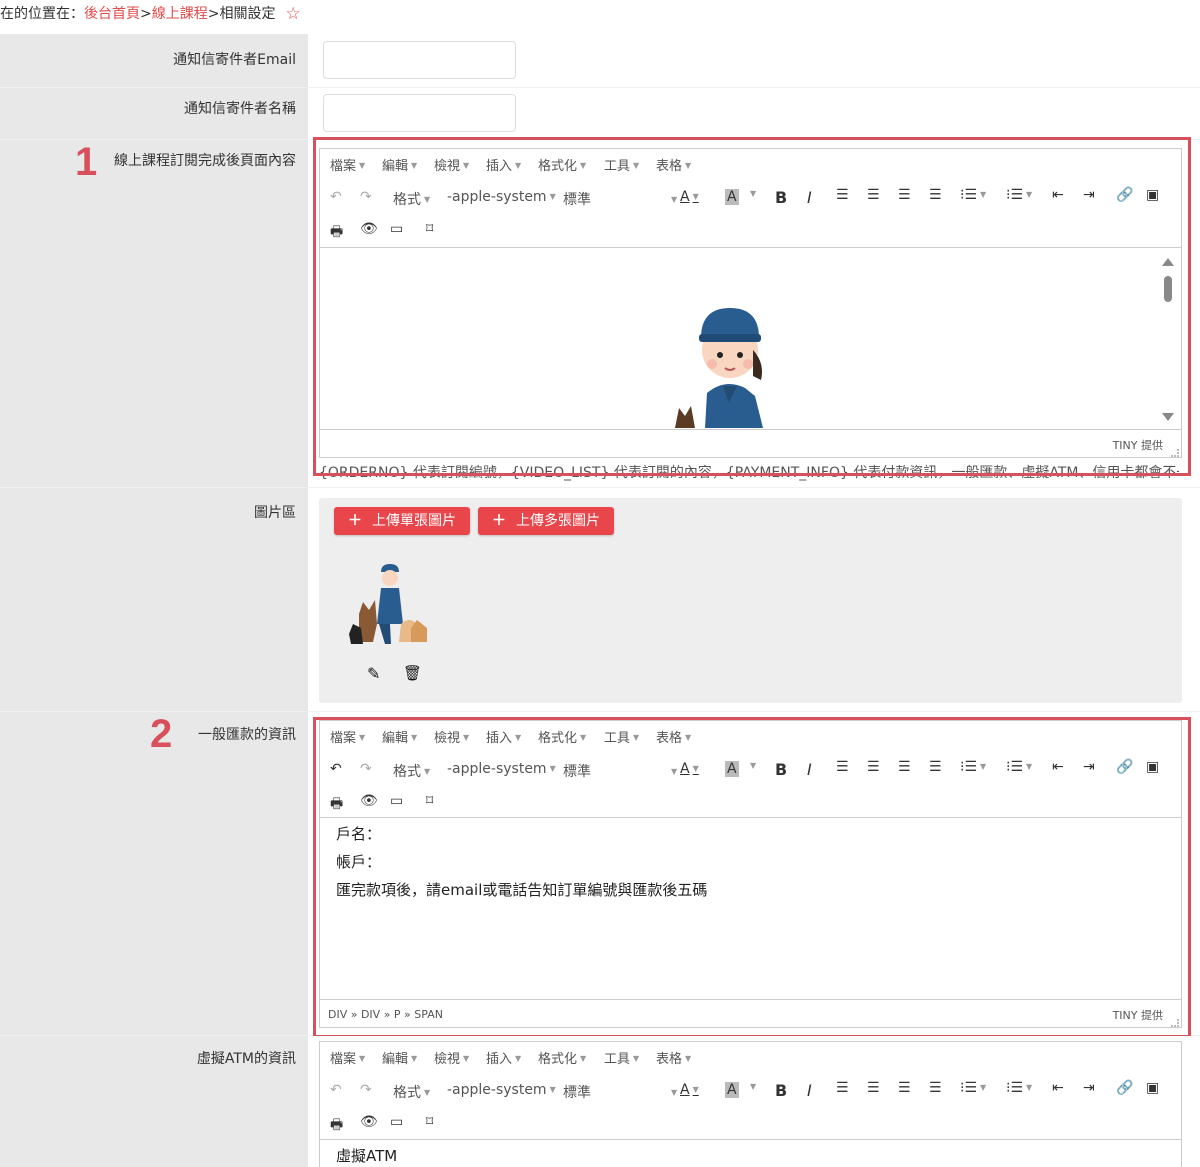 The height and width of the screenshot is (1167, 1200). What do you see at coordinates (1089, 1088) in the screenshot?
I see `indent-icon: ⇥` at bounding box center [1089, 1088].